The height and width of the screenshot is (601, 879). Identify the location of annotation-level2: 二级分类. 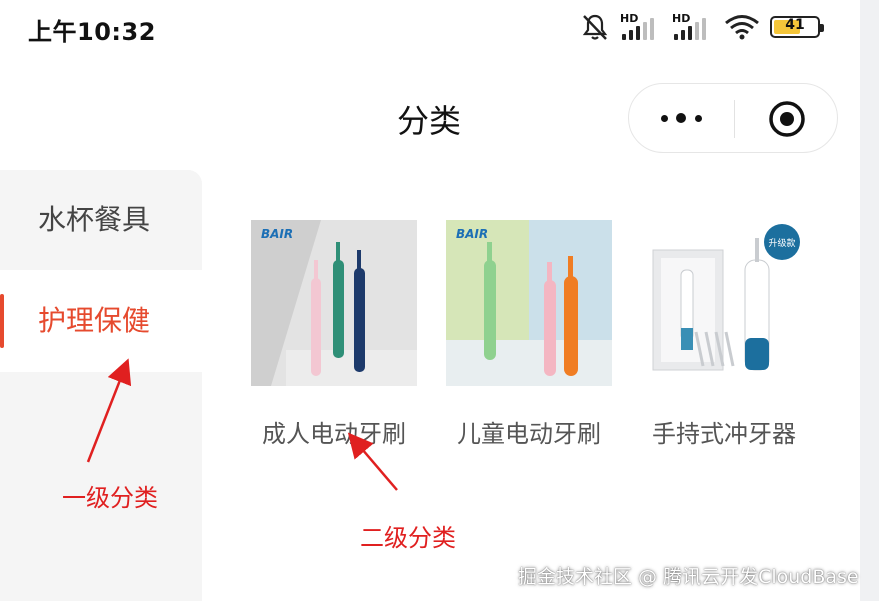
(408, 538).